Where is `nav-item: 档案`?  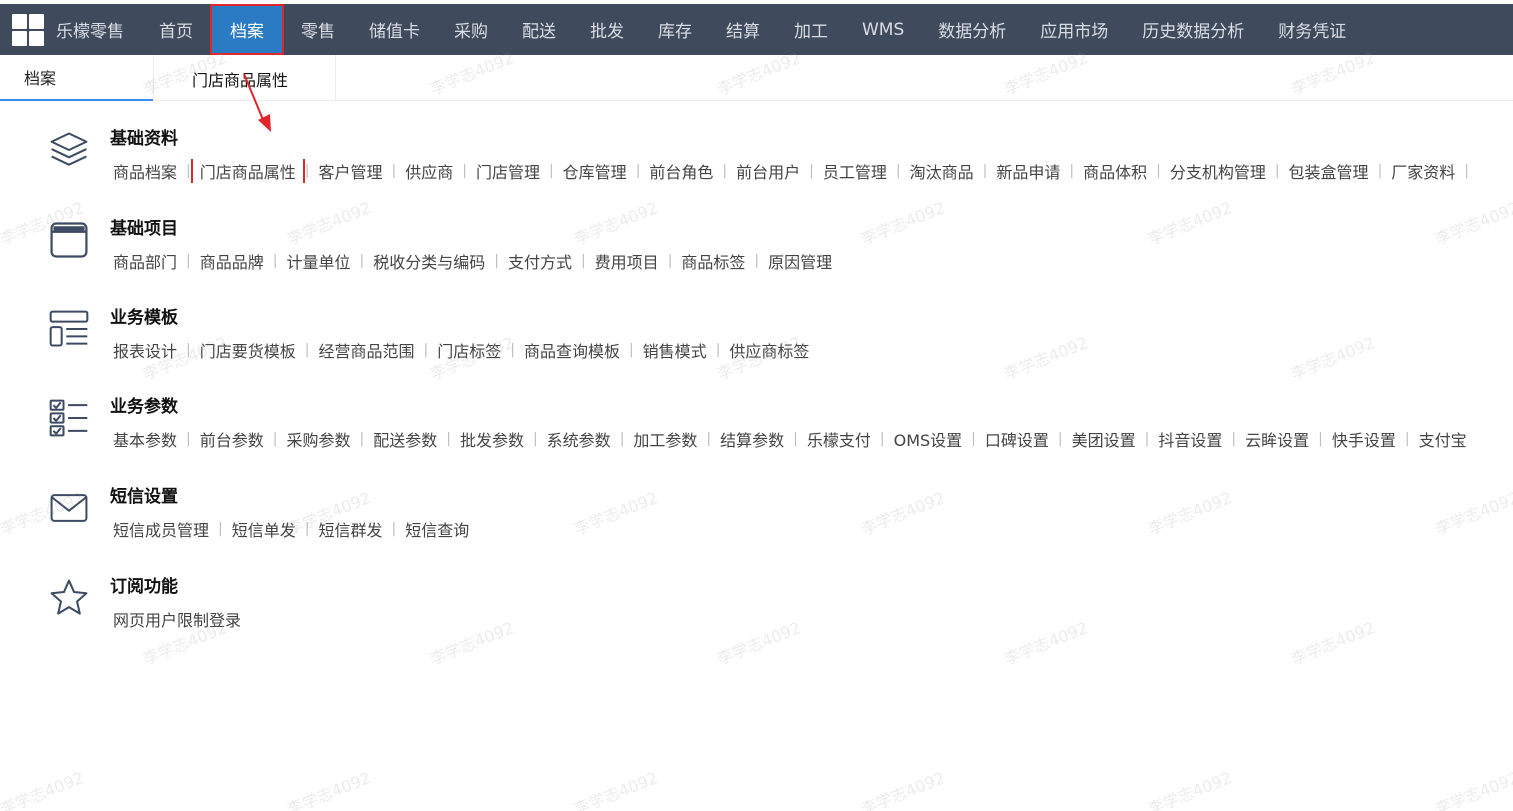 nav-item: 档案 is located at coordinates (247, 29).